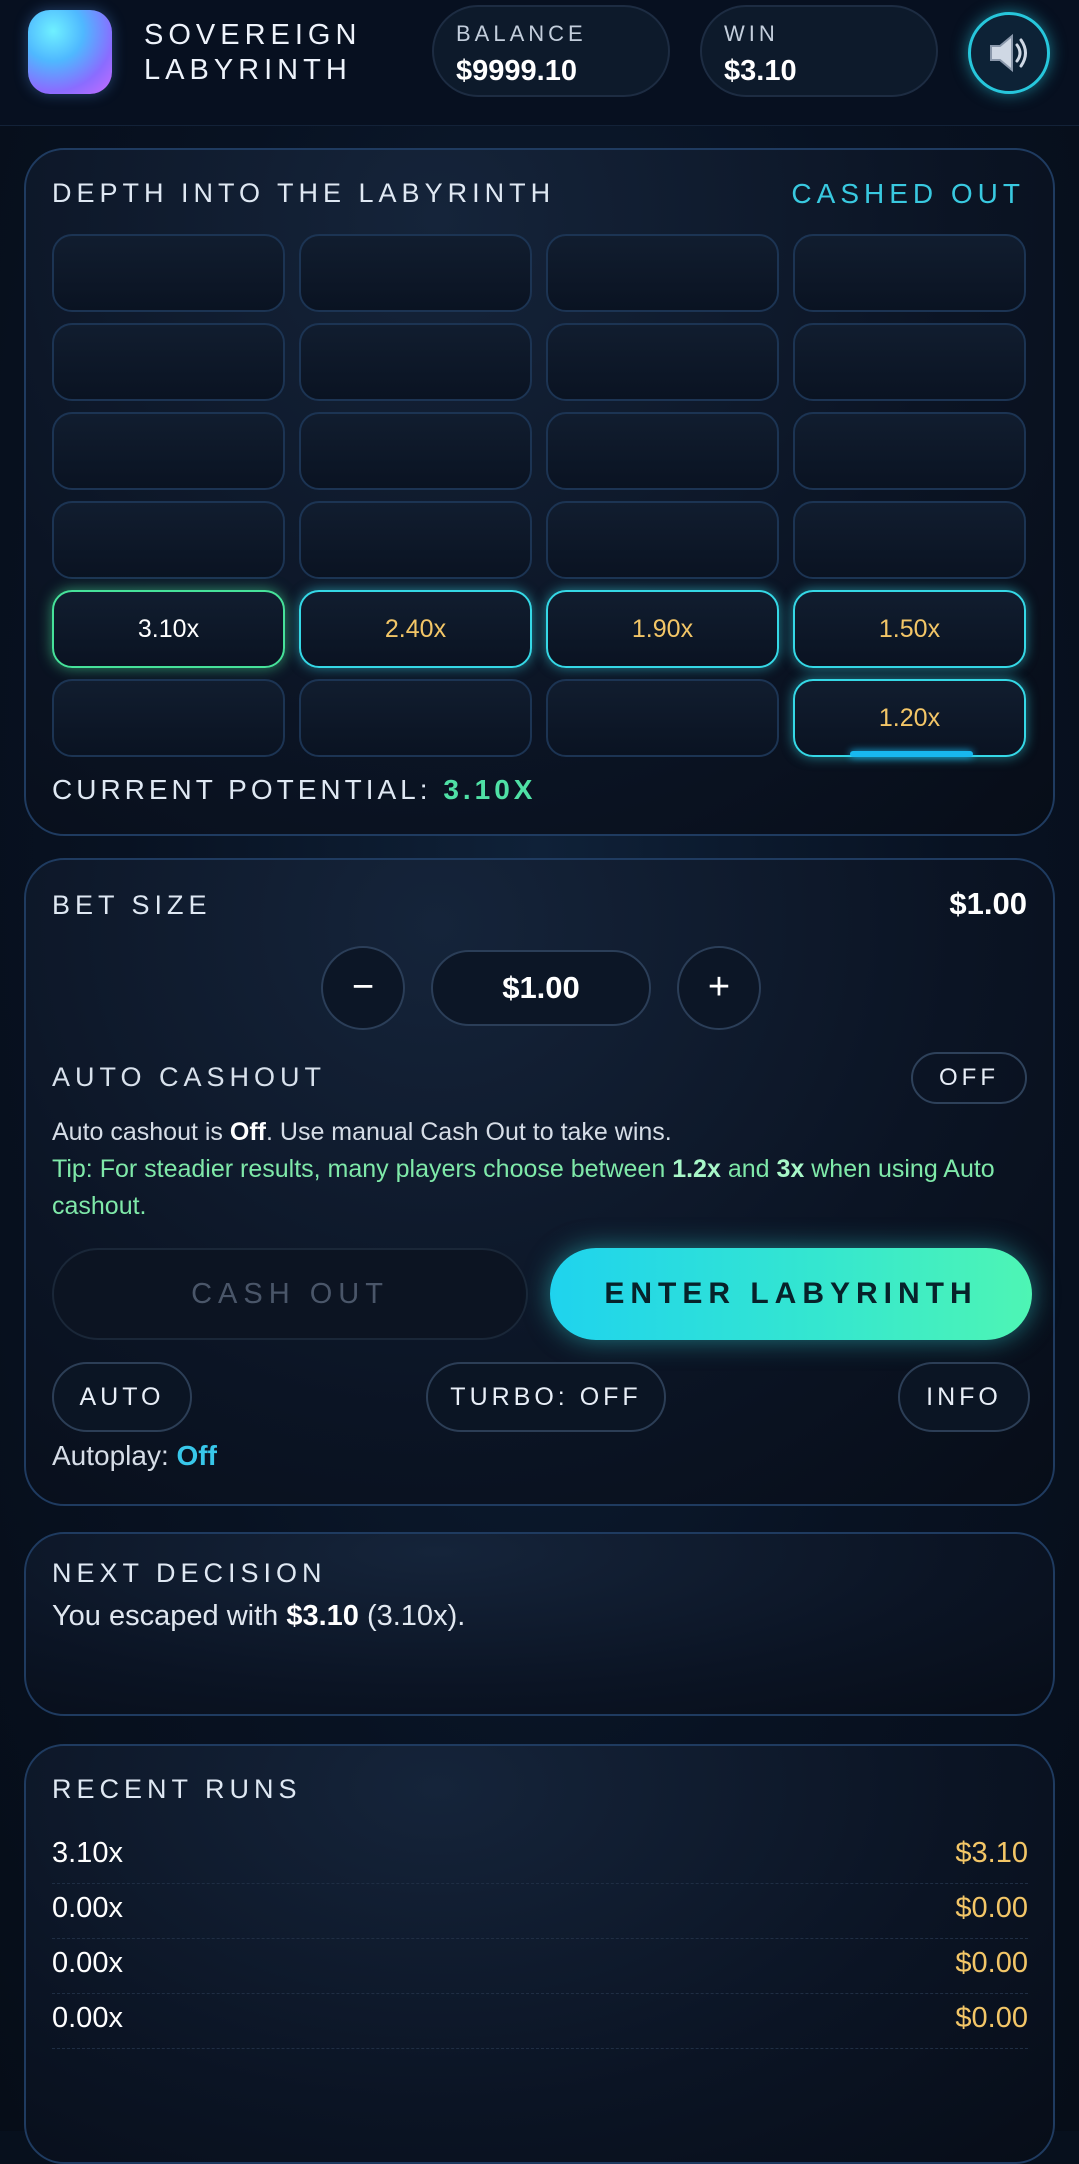 The height and width of the screenshot is (2164, 1079). Describe the element at coordinates (909, 718) in the screenshot. I see `labyrinth-cell: 1.20x` at that location.